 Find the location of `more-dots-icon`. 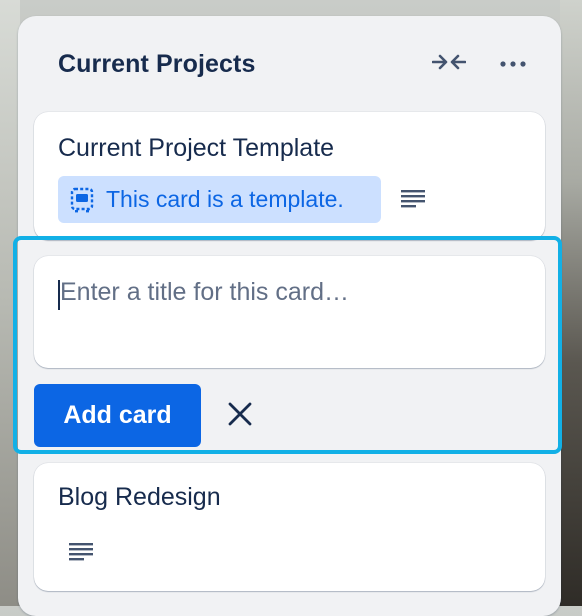

more-dots-icon is located at coordinates (513, 64).